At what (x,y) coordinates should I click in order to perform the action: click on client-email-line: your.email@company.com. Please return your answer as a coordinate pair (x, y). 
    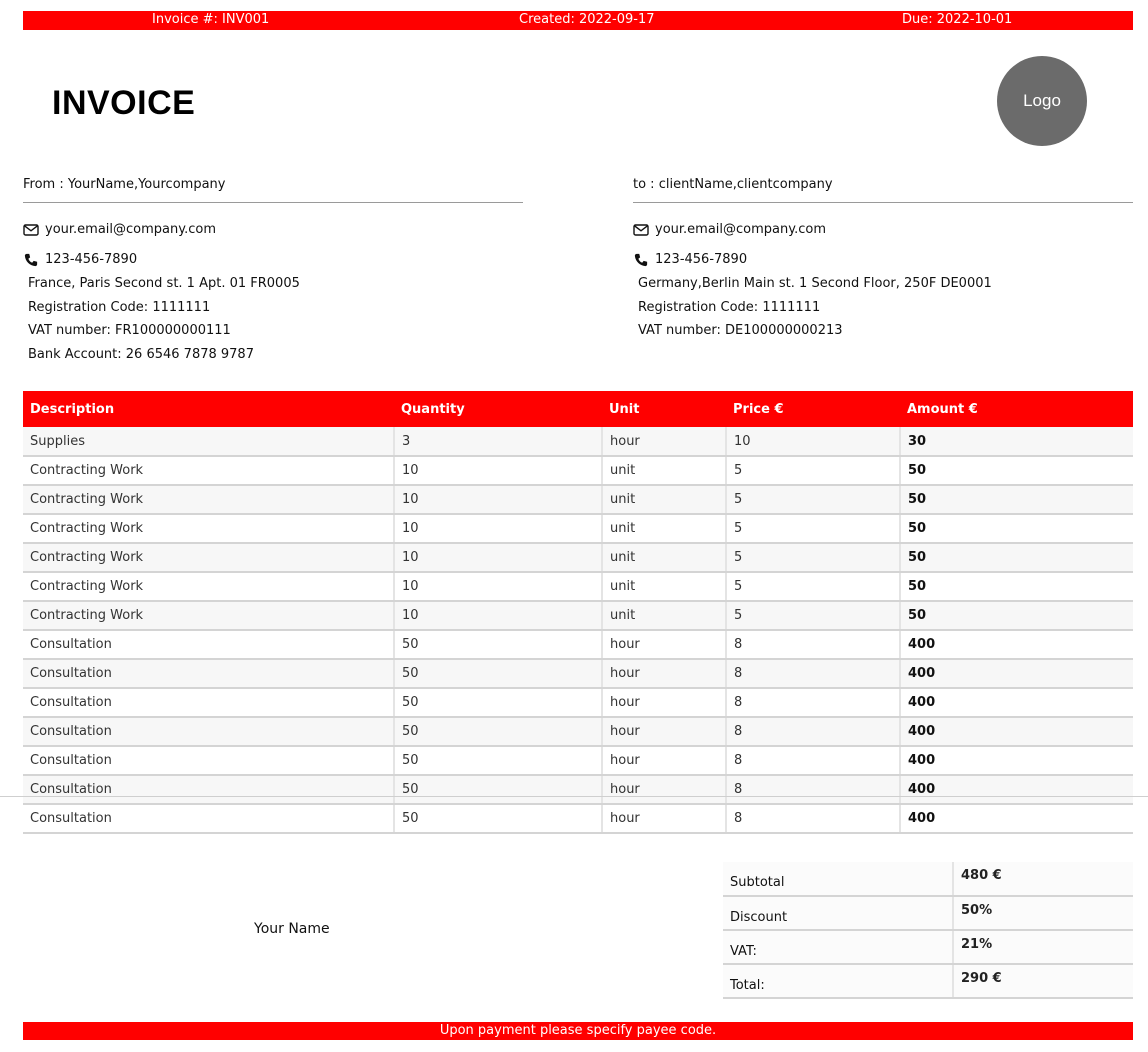
    Looking at the image, I should click on (729, 229).